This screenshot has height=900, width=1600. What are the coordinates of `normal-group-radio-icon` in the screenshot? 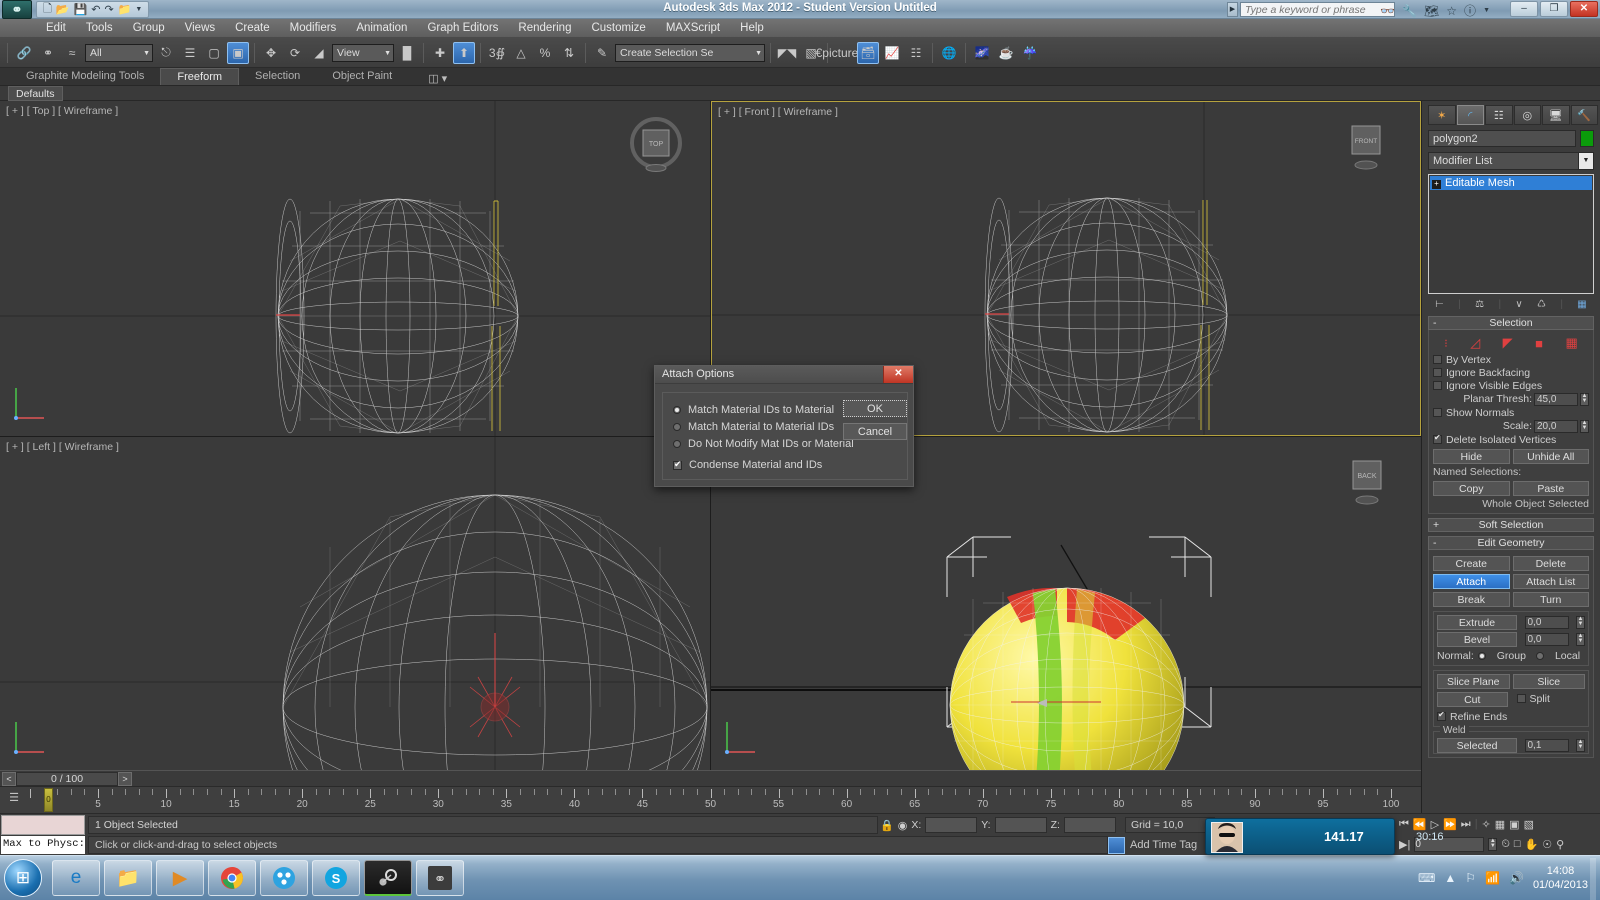 It's located at (1481, 655).